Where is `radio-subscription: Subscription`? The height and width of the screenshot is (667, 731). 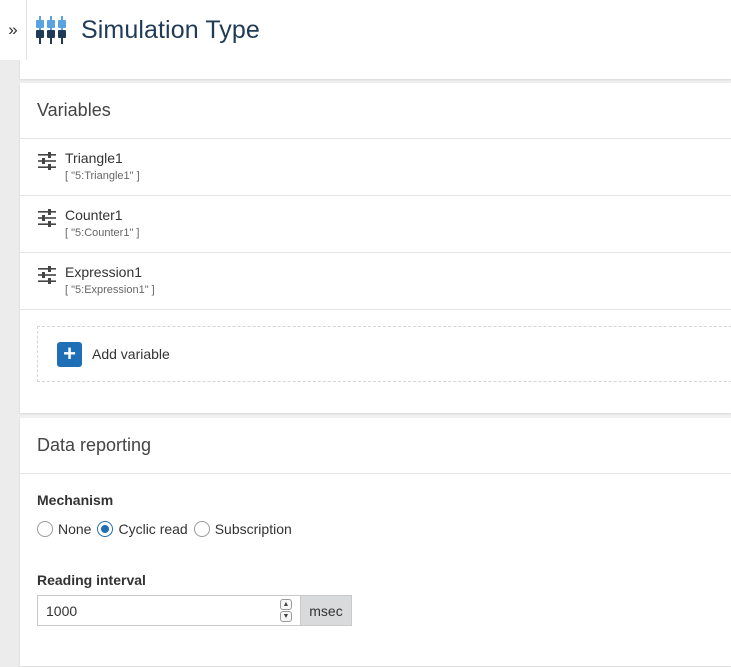
radio-subscription: Subscription is located at coordinates (242, 529).